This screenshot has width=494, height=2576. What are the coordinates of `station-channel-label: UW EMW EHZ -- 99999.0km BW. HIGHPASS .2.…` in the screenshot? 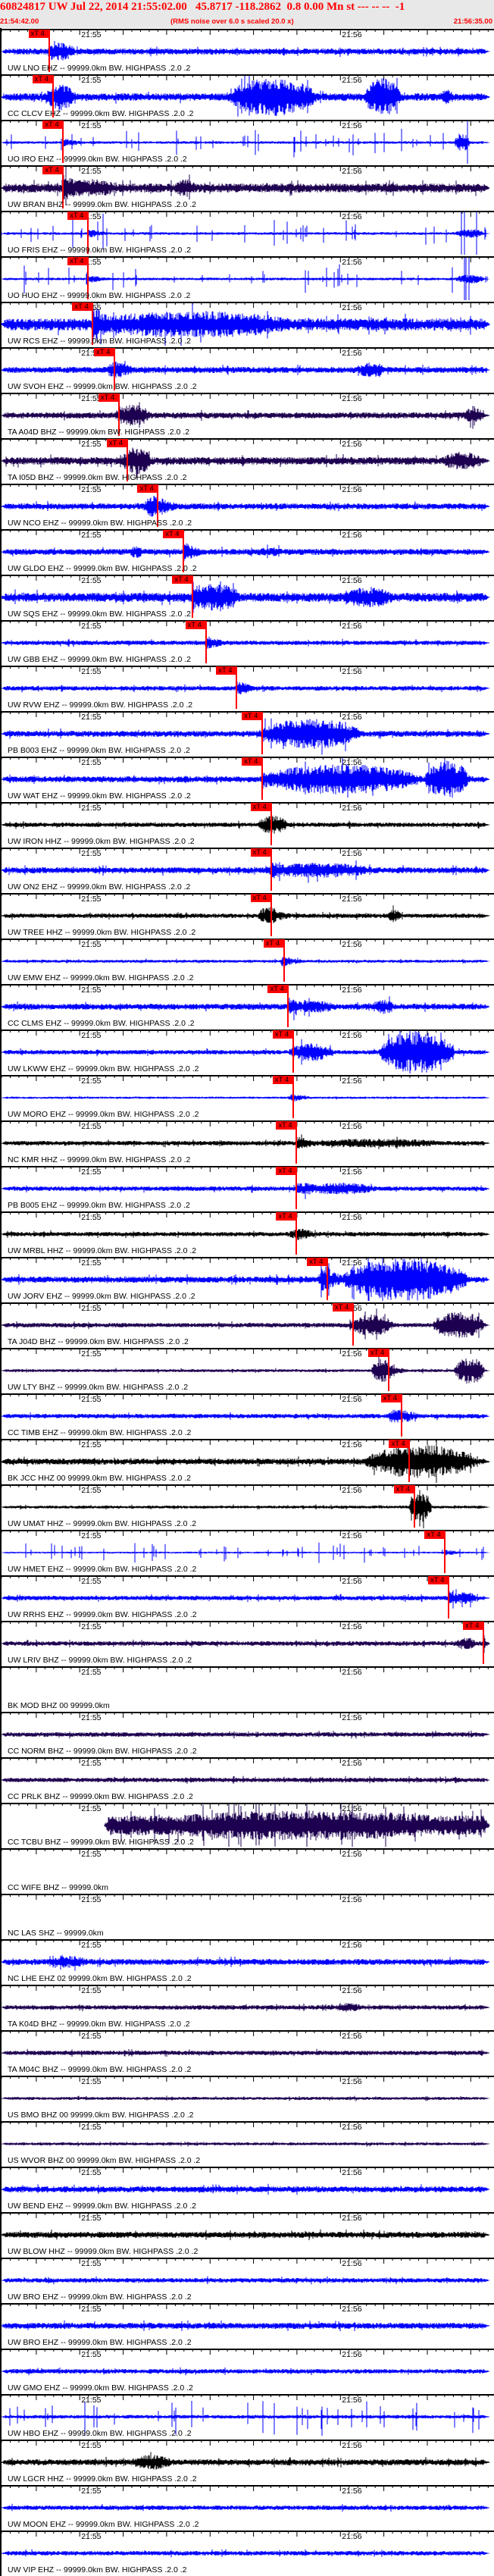 It's located at (101, 978).